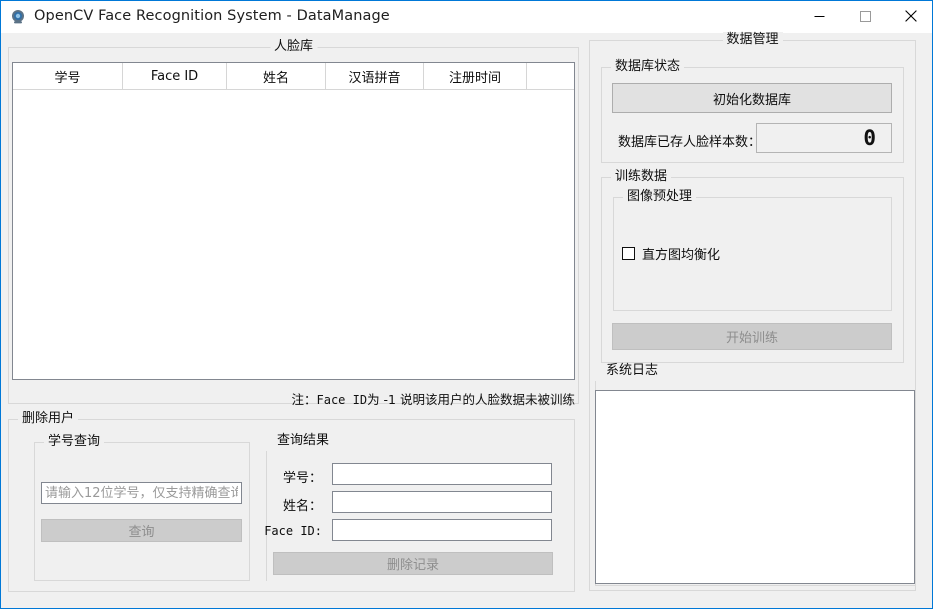 The image size is (933, 609). I want to click on result-label-face-id: Face ID:, so click(293, 531).